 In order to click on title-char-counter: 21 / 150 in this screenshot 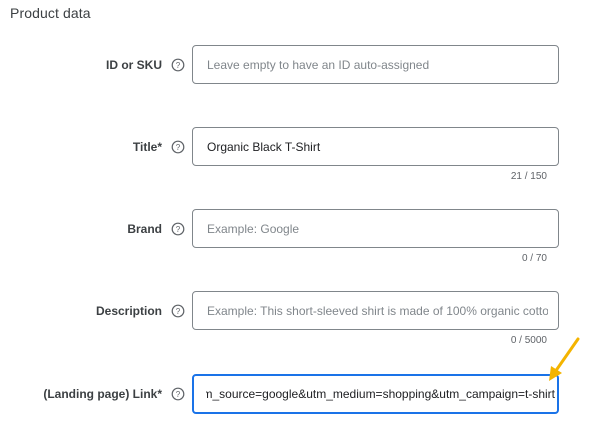, I will do `click(528, 176)`.